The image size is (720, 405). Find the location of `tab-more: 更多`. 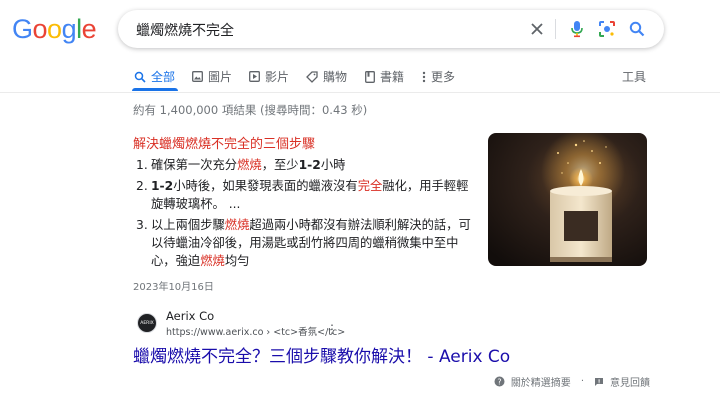

tab-more: 更多 is located at coordinates (438, 76).